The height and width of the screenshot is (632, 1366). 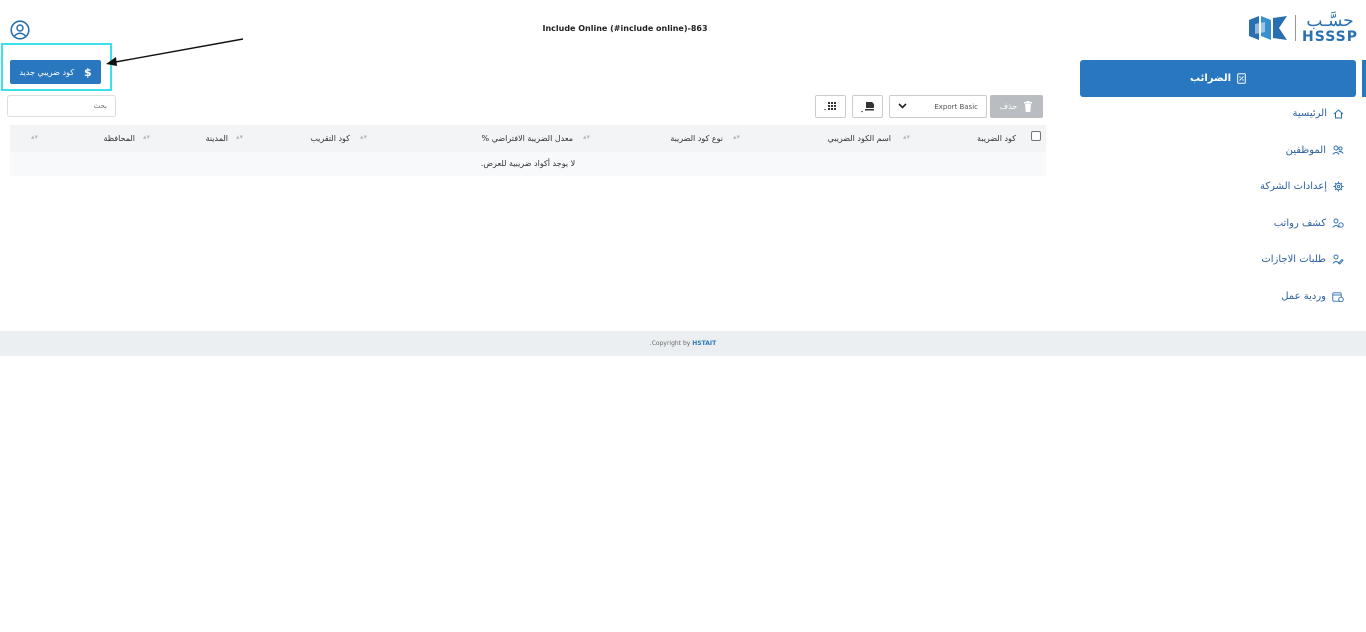 I want to click on export-file-icon, so click(x=867, y=106).